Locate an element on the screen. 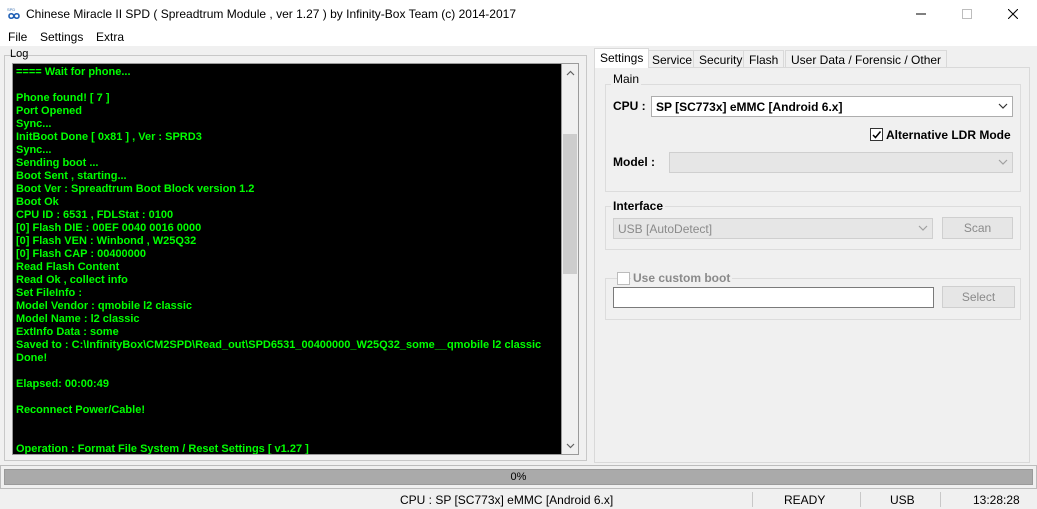 This screenshot has width=1037, height=509. log-line: Elapsed: 00:00:49 is located at coordinates (62, 384).